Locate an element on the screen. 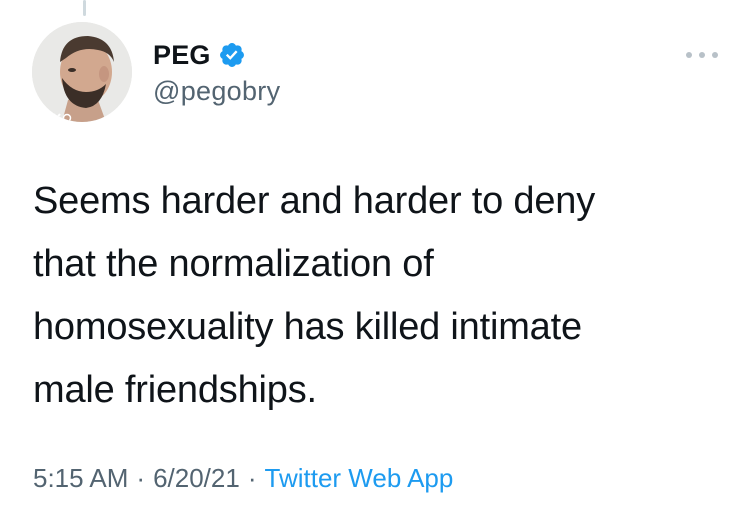  tweet-time: 5:15 AM is located at coordinates (80, 478).